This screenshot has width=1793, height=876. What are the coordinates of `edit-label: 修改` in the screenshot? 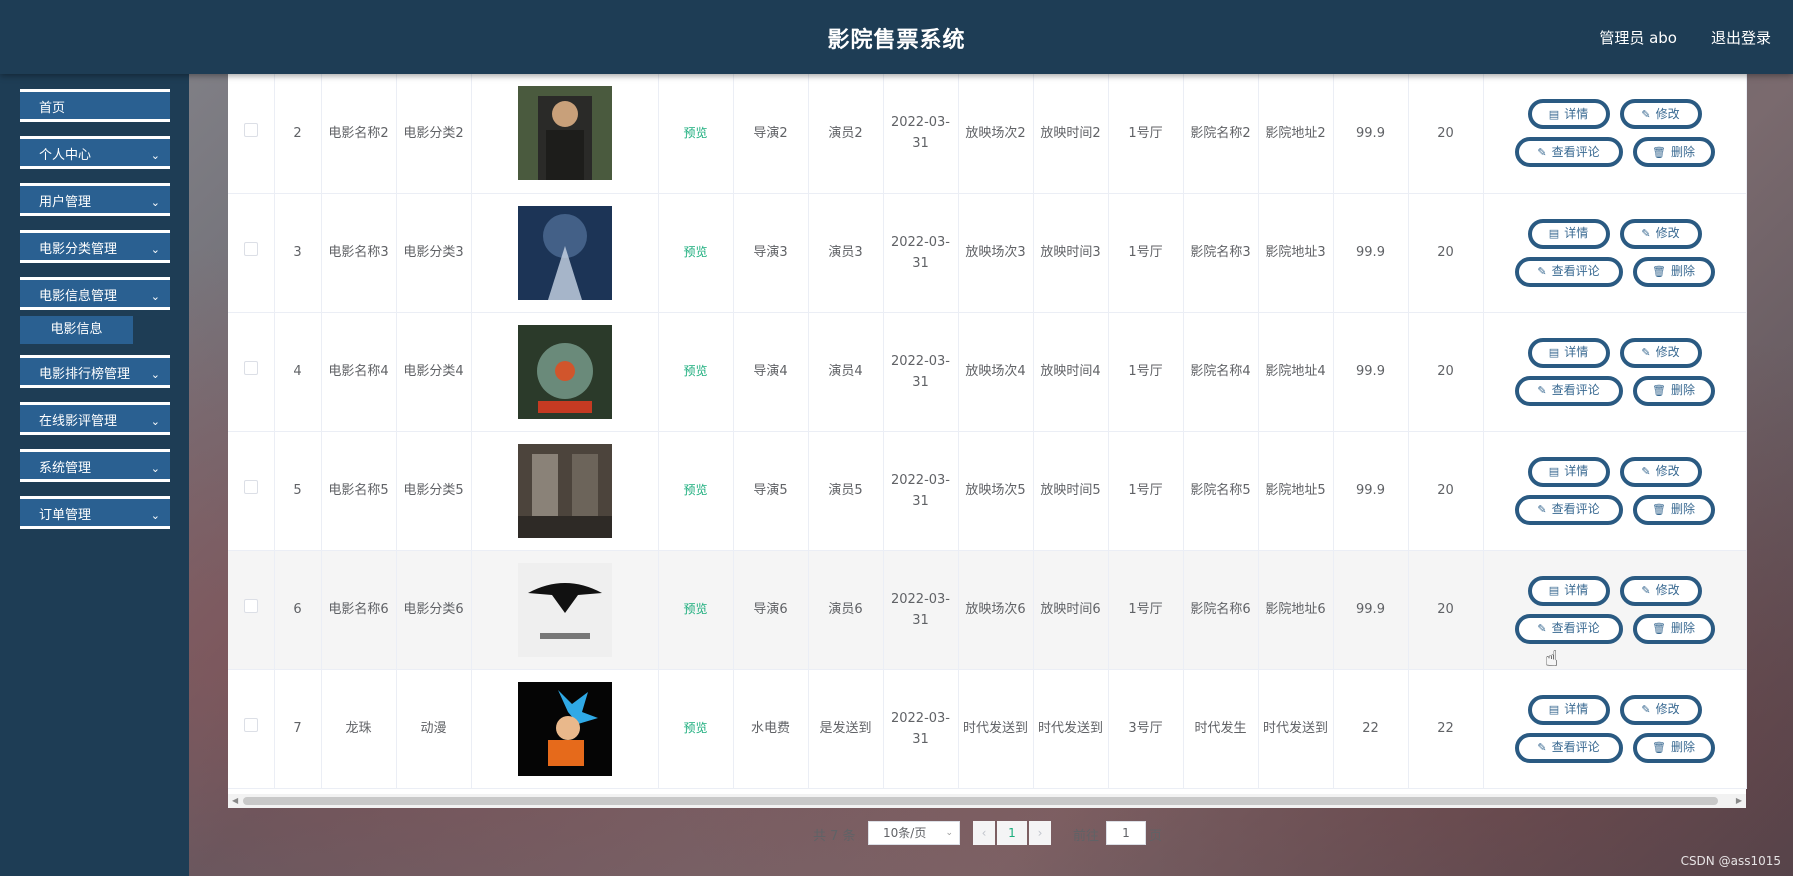 It's located at (1667, 709).